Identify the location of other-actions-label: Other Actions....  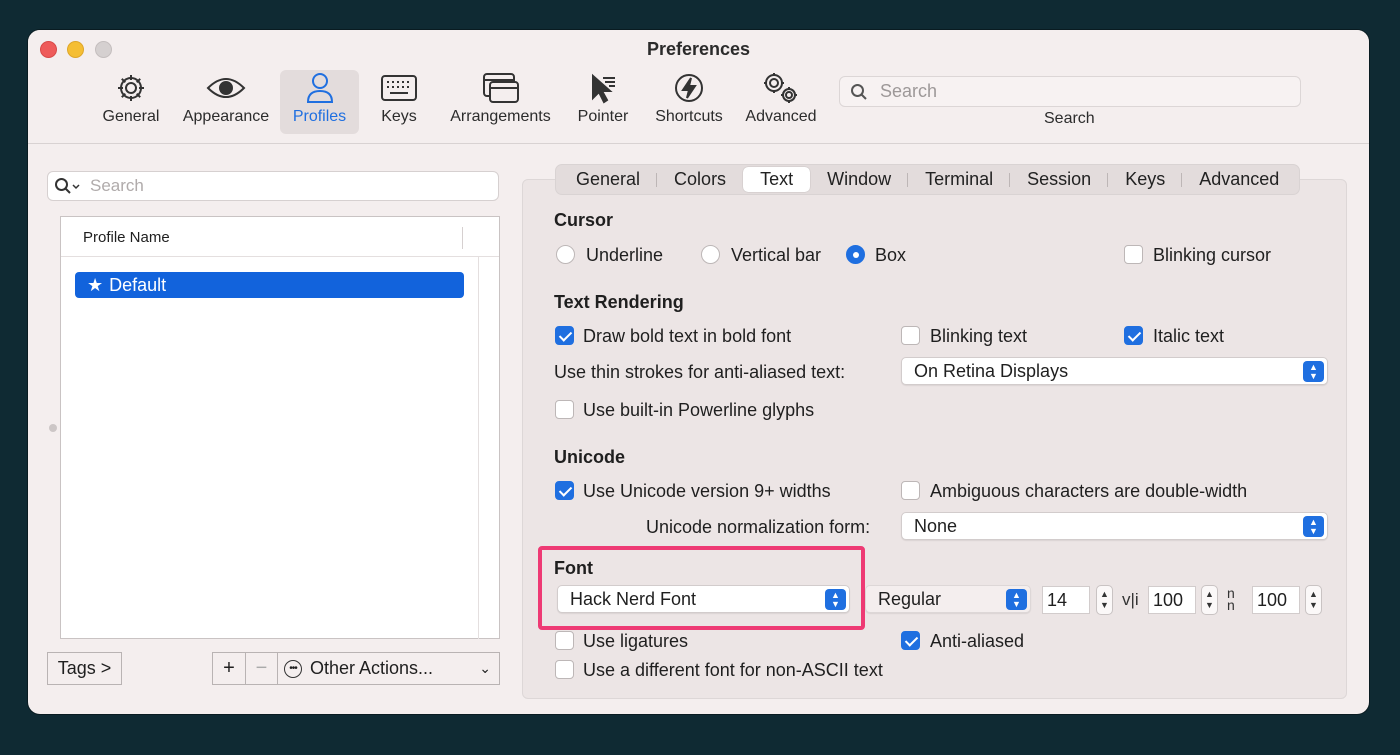
(372, 668).